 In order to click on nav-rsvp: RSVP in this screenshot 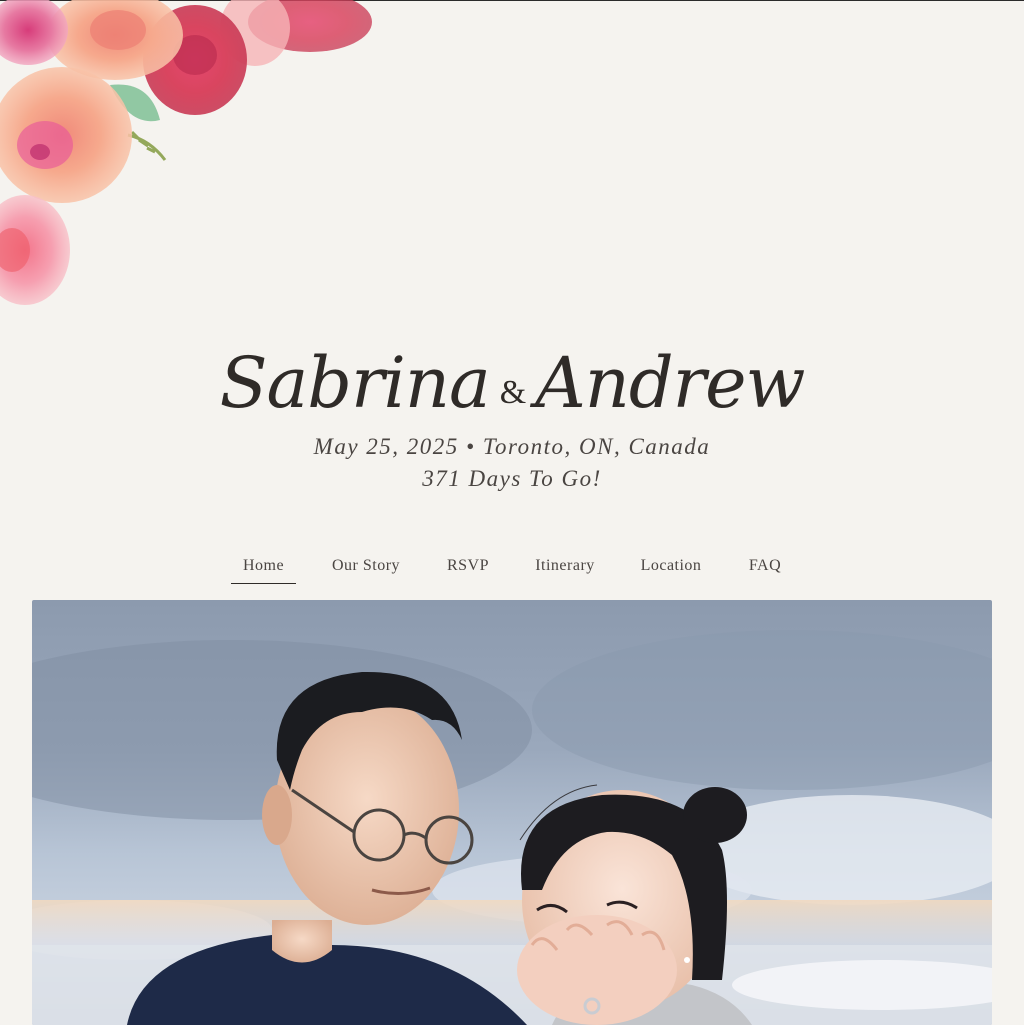, I will do `click(468, 566)`.